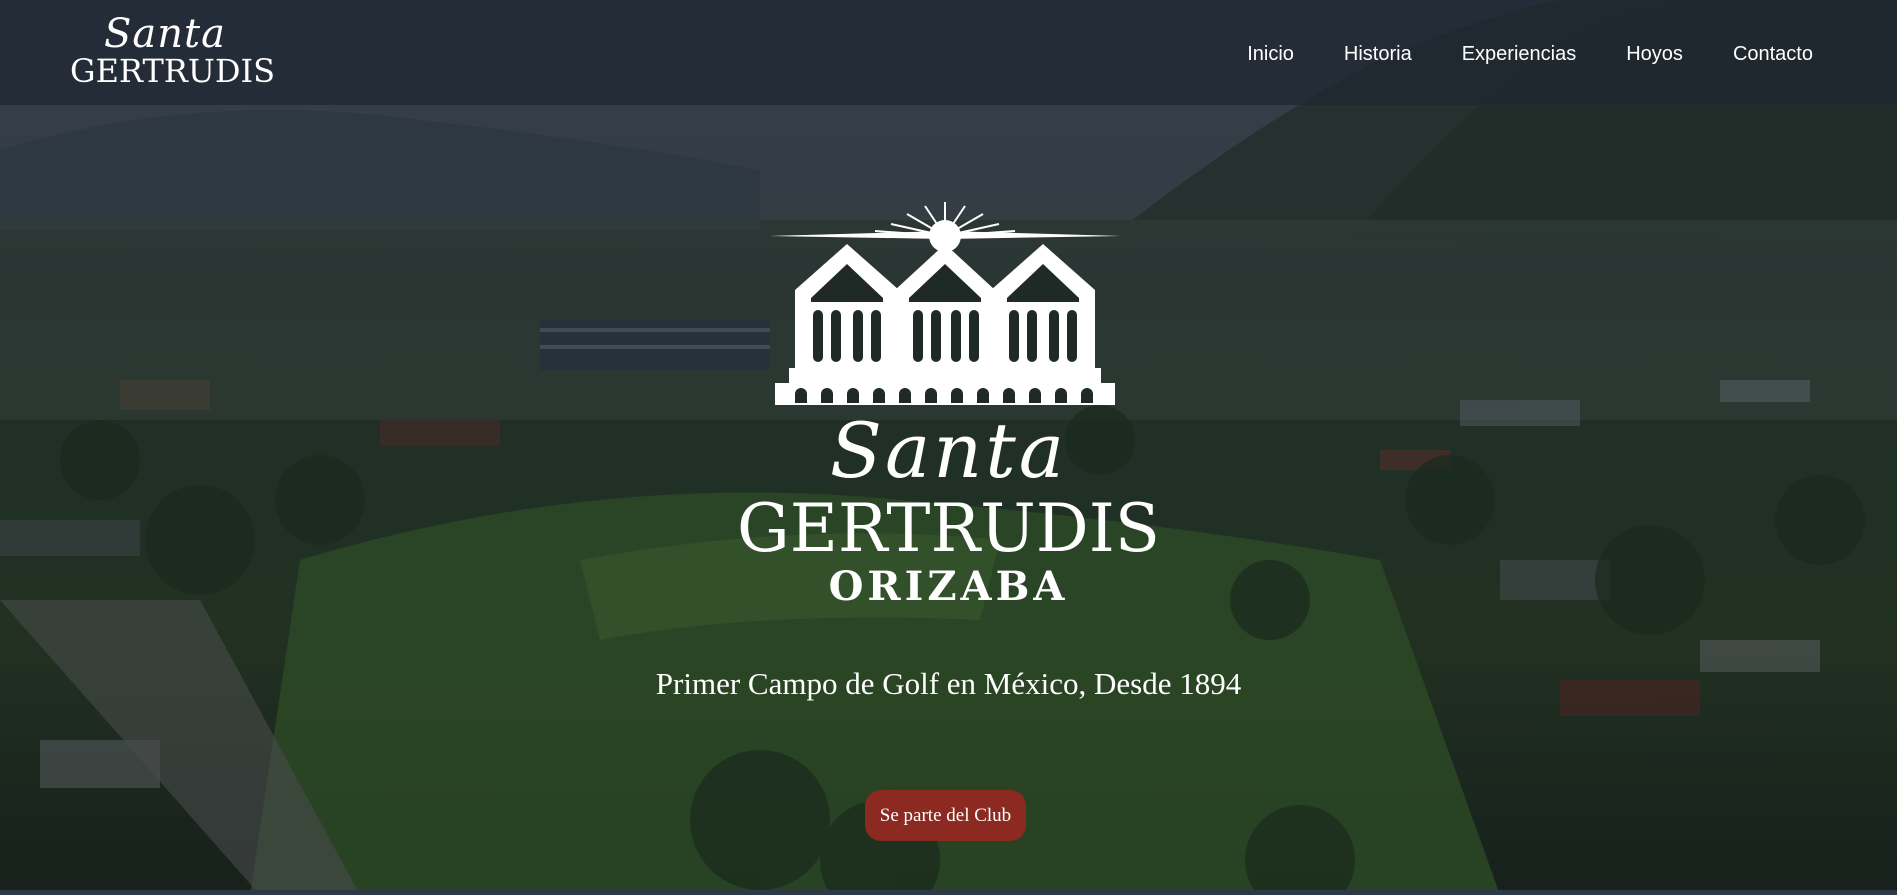 This screenshot has width=1897, height=895. I want to click on hero-brand-santa: Santa, so click(948, 450).